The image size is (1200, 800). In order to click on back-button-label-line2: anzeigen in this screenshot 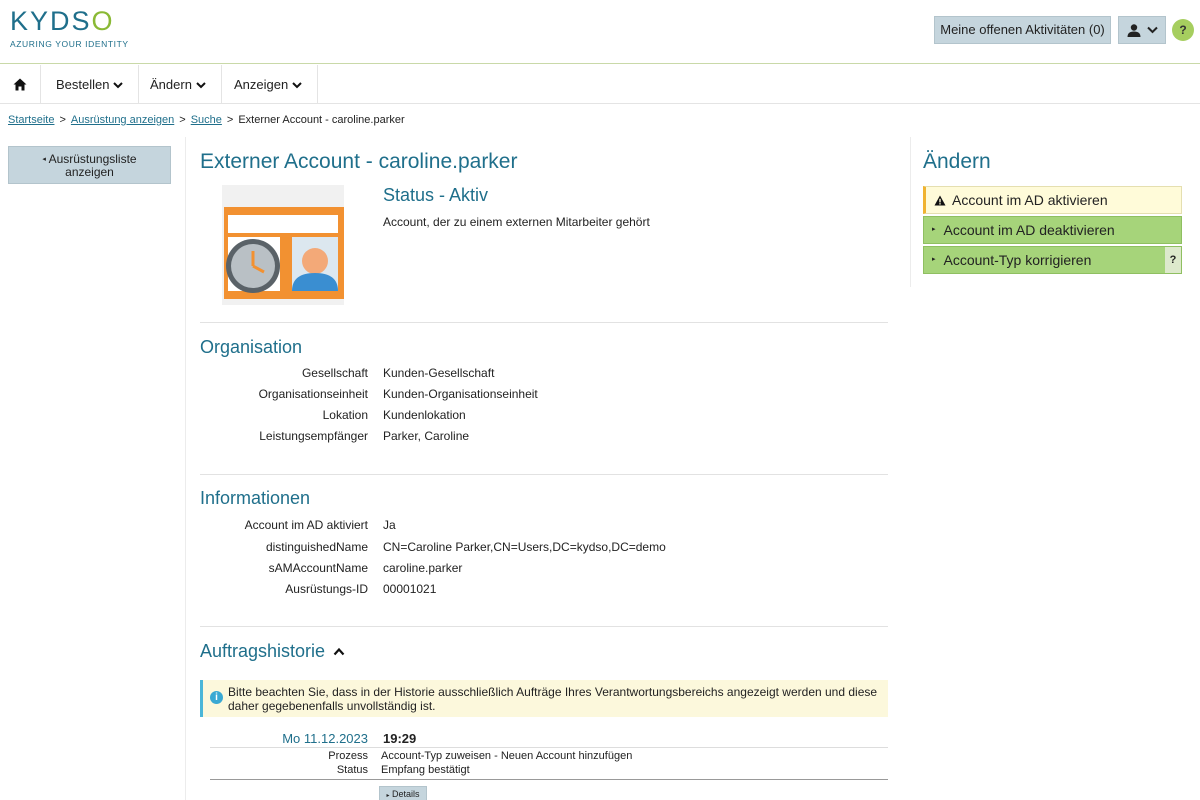, I will do `click(89, 172)`.